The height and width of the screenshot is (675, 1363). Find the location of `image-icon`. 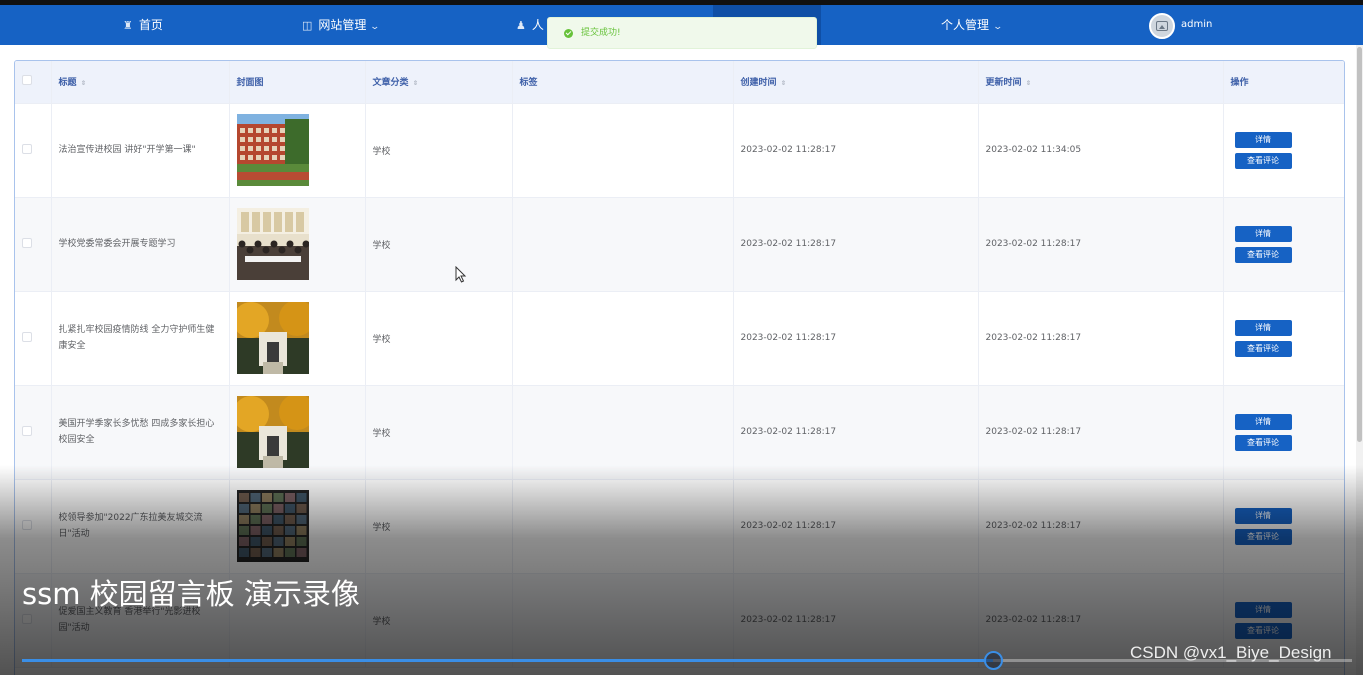

image-icon is located at coordinates (1162, 26).